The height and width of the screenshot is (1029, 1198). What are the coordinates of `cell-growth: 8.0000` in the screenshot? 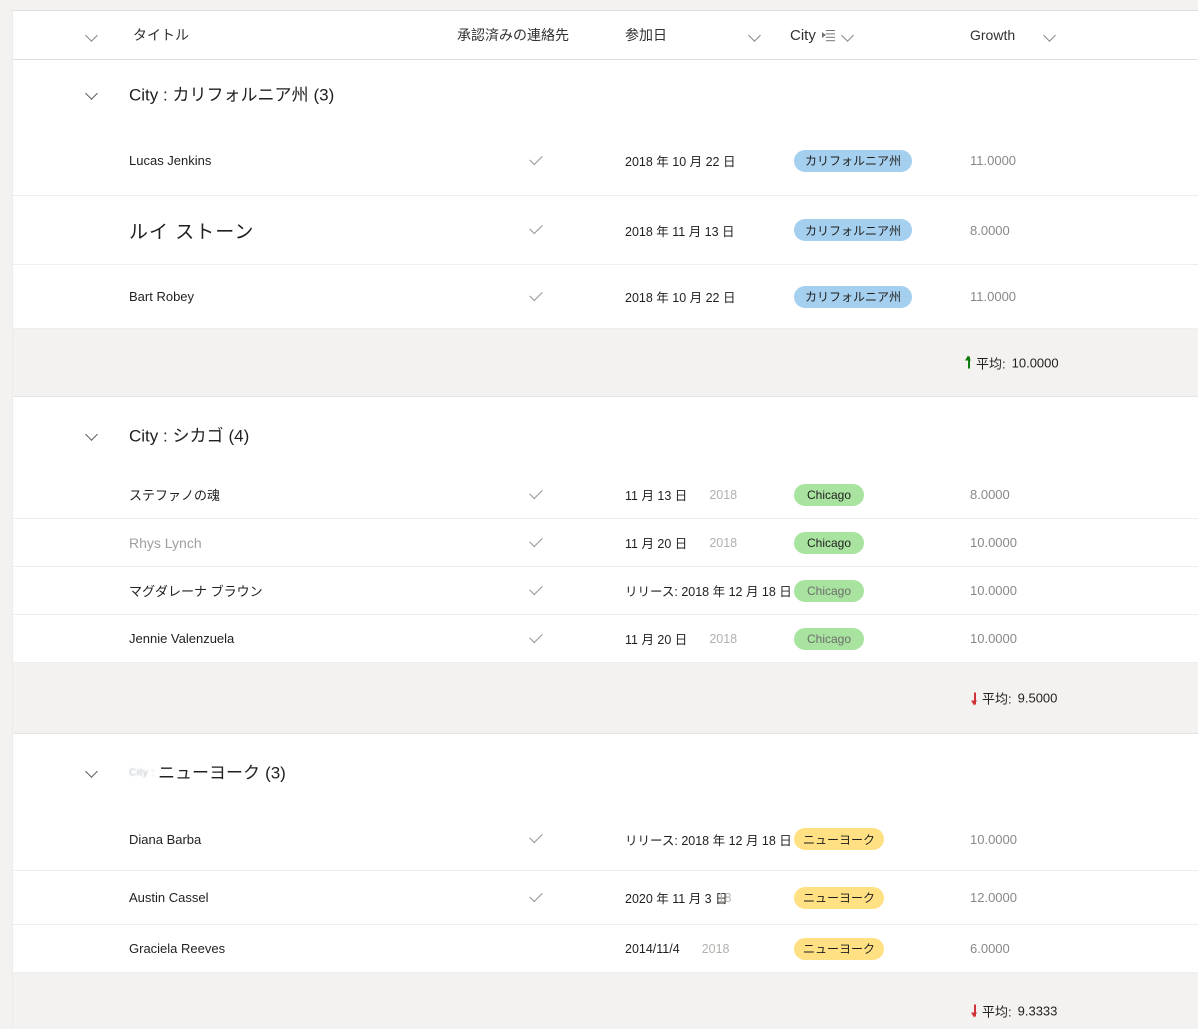 It's located at (990, 494).